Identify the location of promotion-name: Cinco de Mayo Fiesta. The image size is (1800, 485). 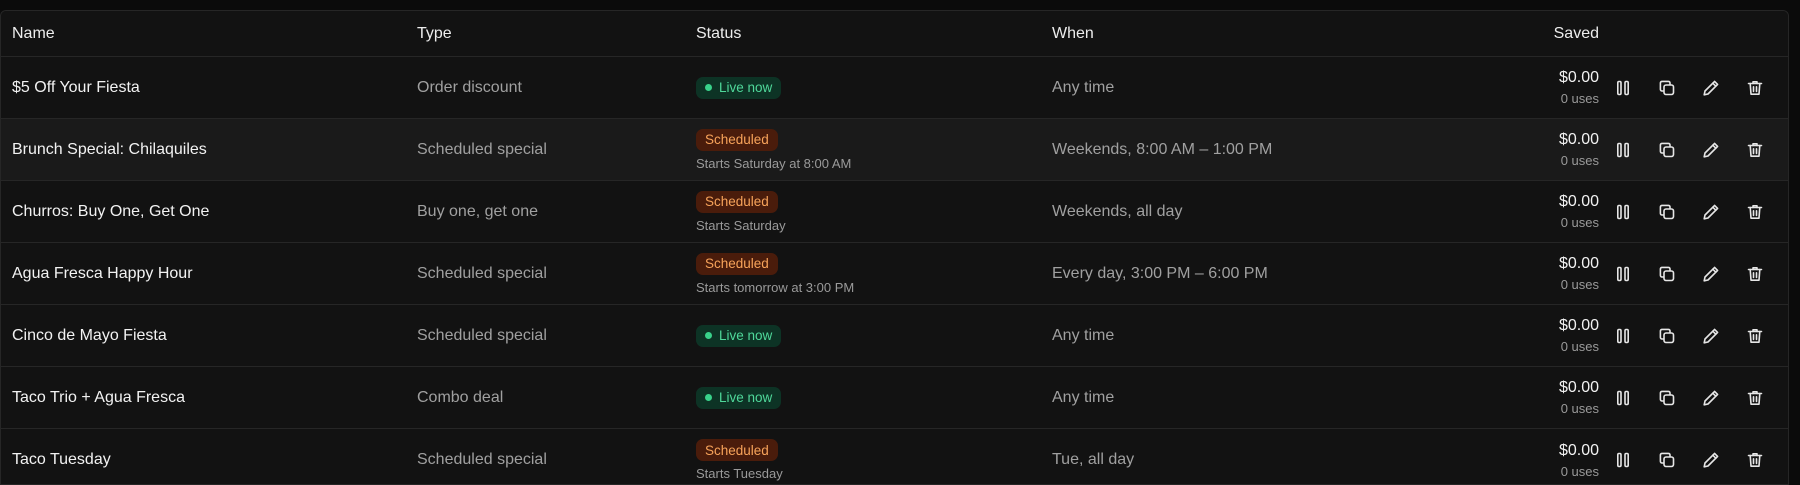
(212, 336).